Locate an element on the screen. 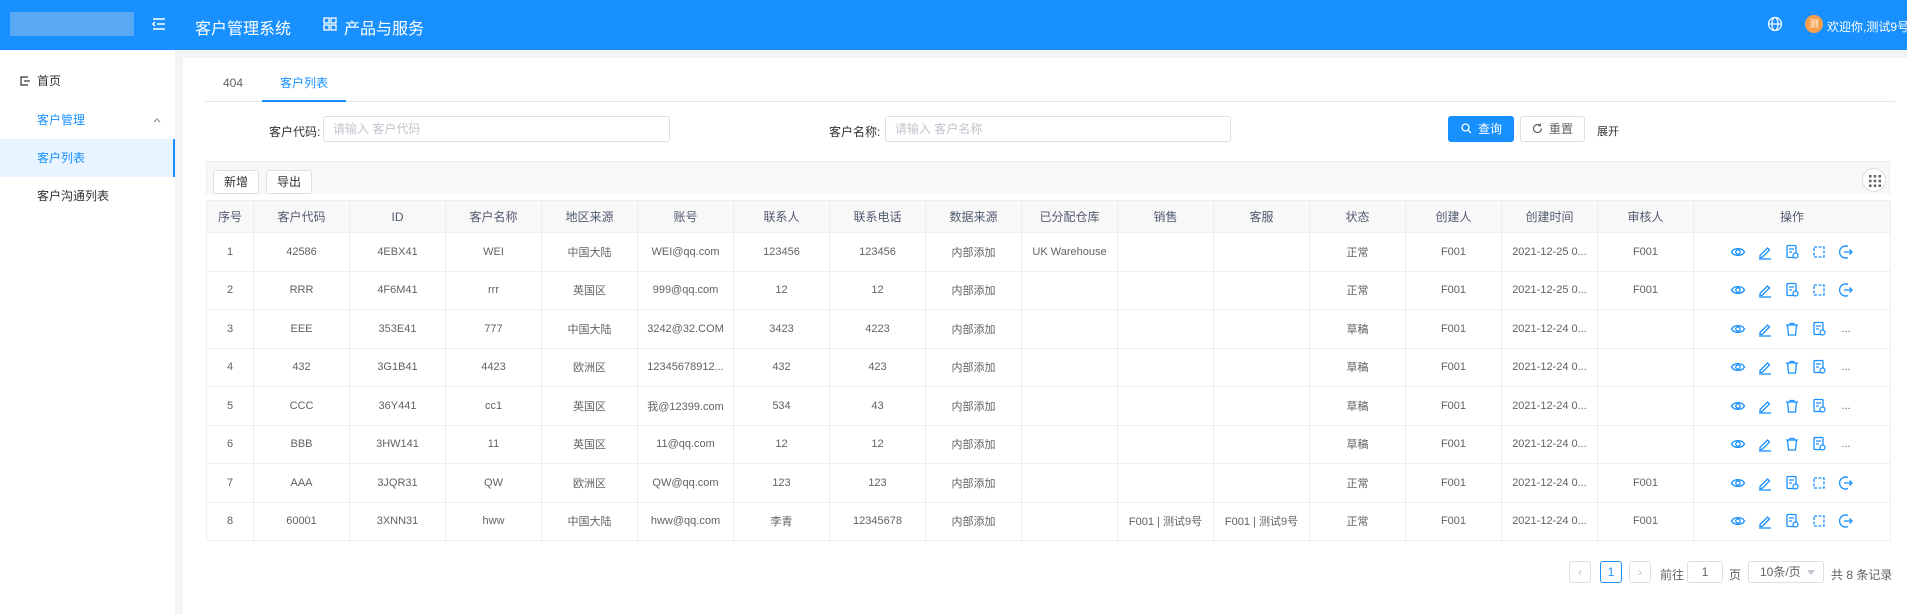 The width and height of the screenshot is (1907, 614). cell-auditor is located at coordinates (1645, 367).